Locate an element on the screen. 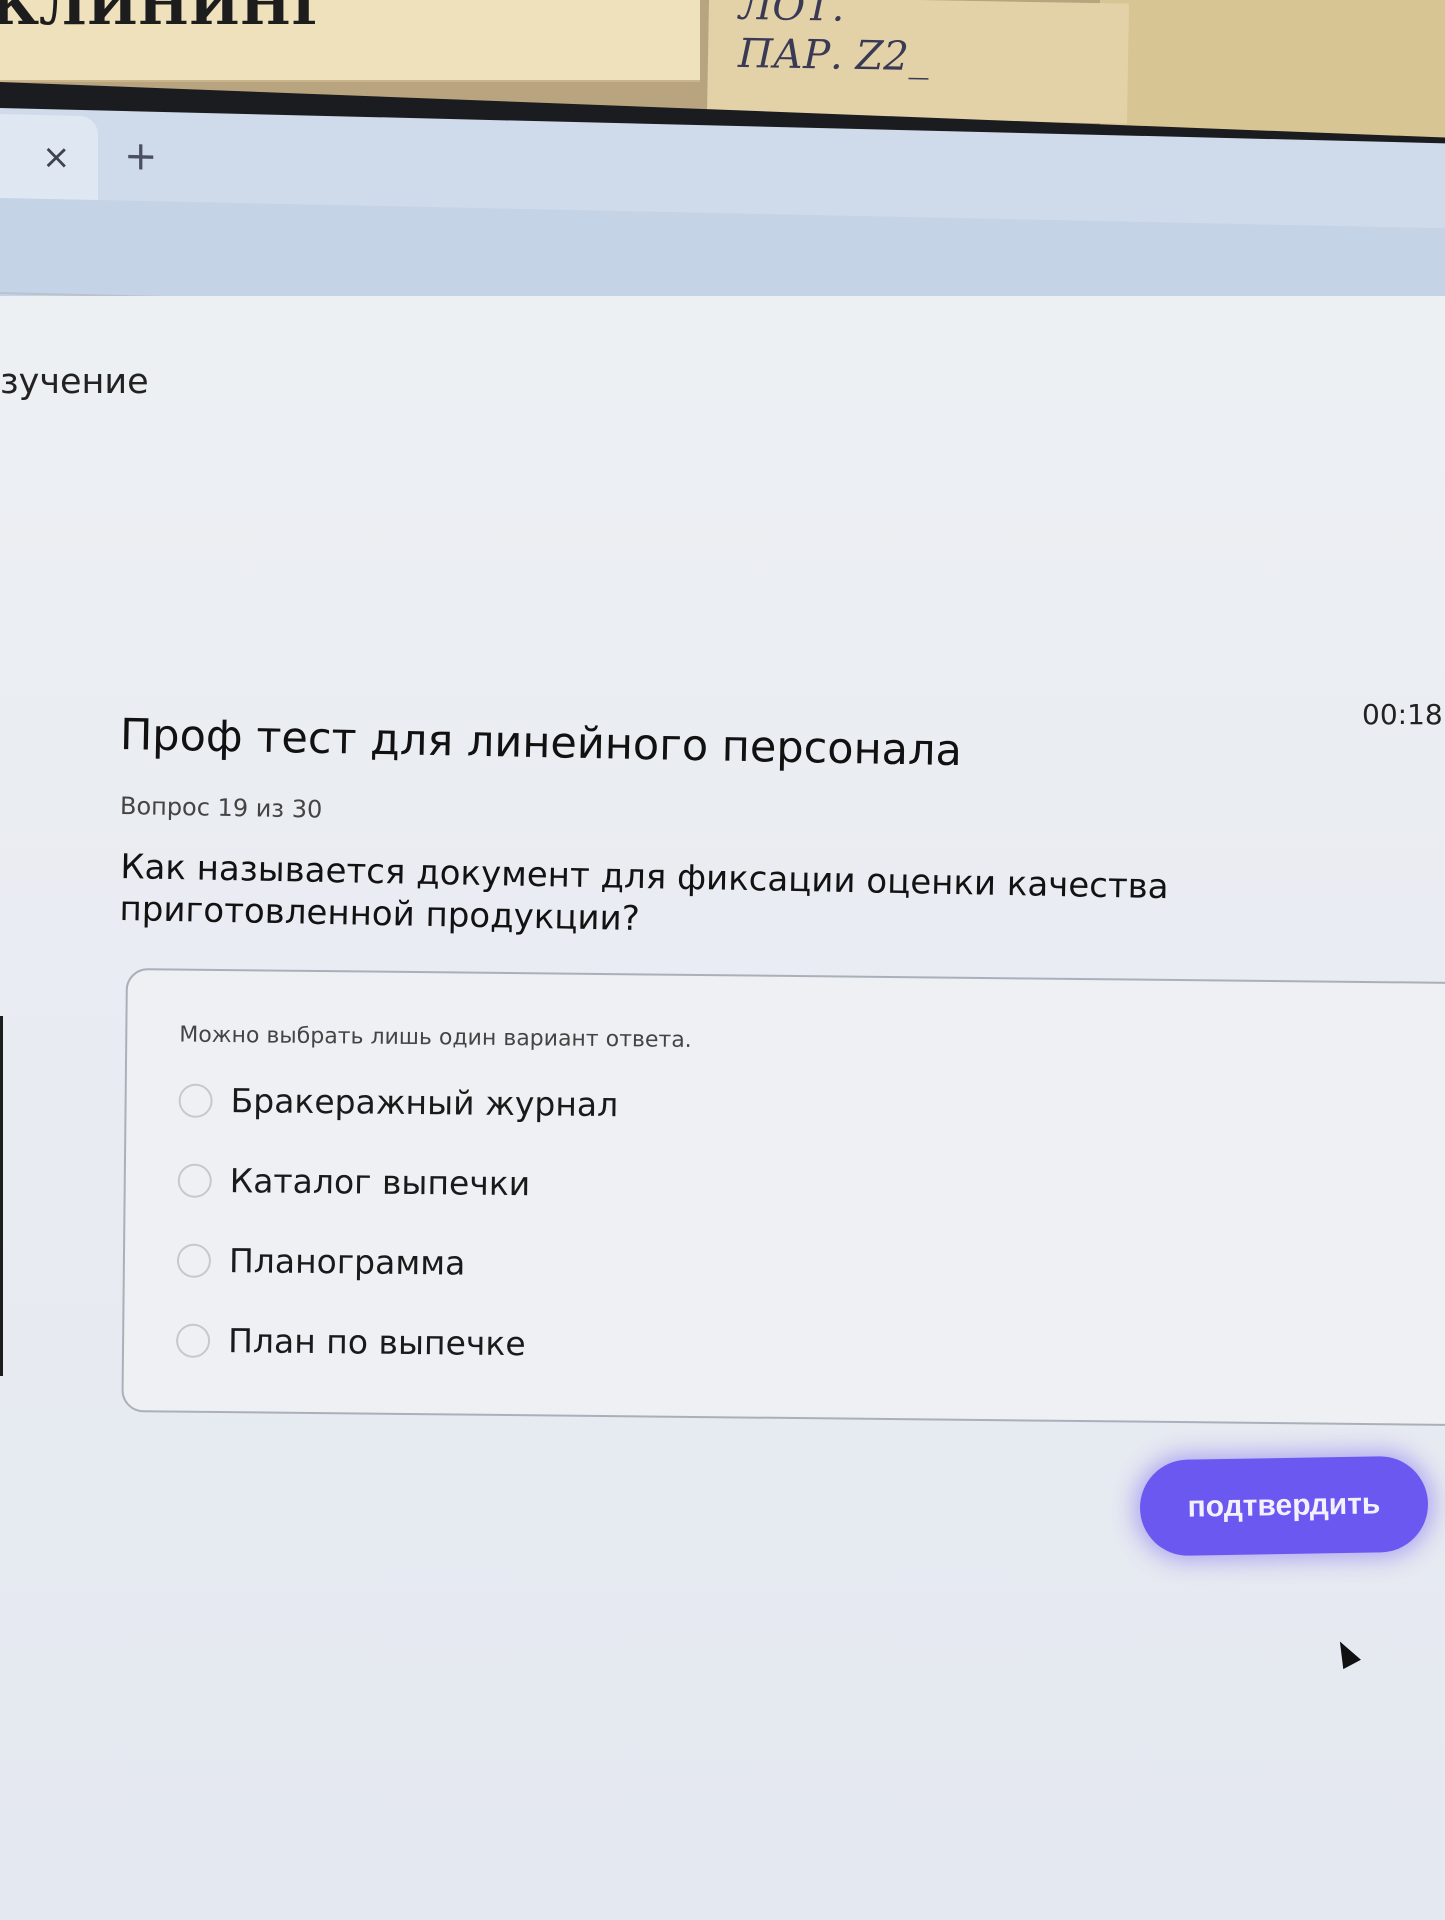 The image size is (1445, 1920). answer-option-label: Бракеражный журнал is located at coordinates (424, 1103).